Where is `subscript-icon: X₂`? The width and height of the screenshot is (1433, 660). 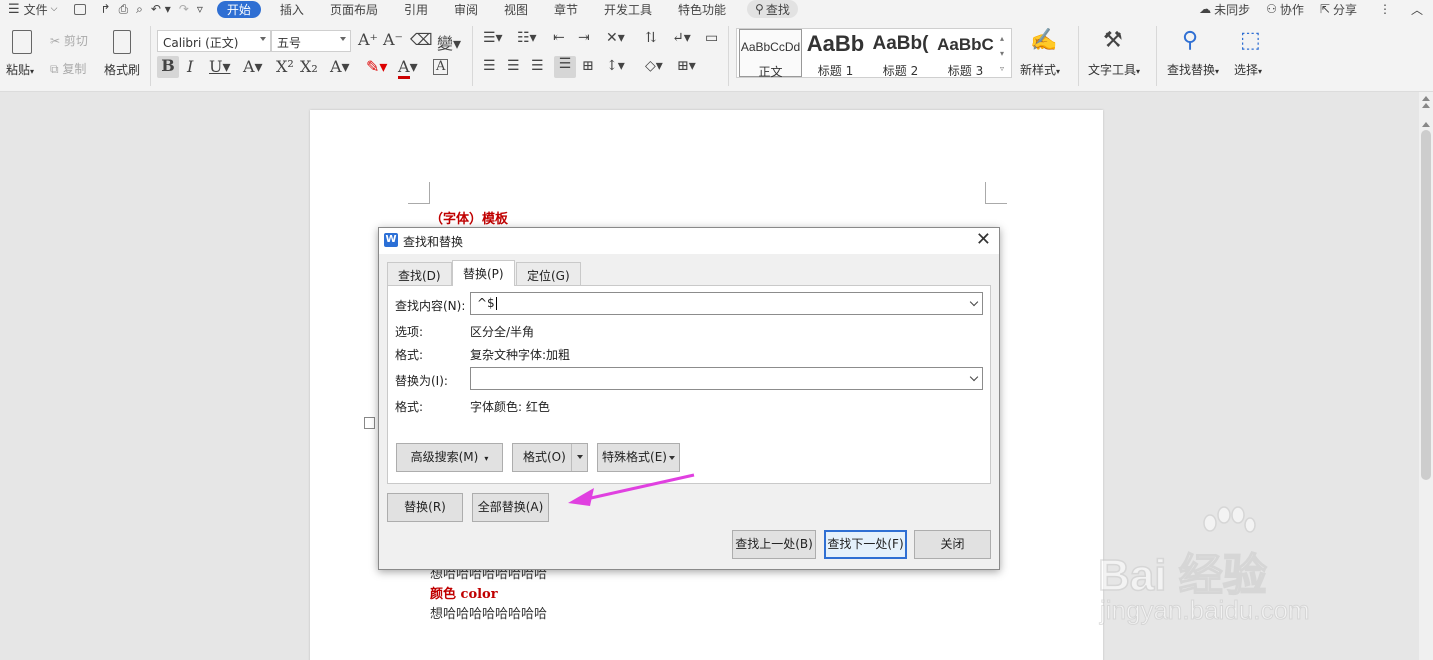 subscript-icon: X₂ is located at coordinates (309, 66).